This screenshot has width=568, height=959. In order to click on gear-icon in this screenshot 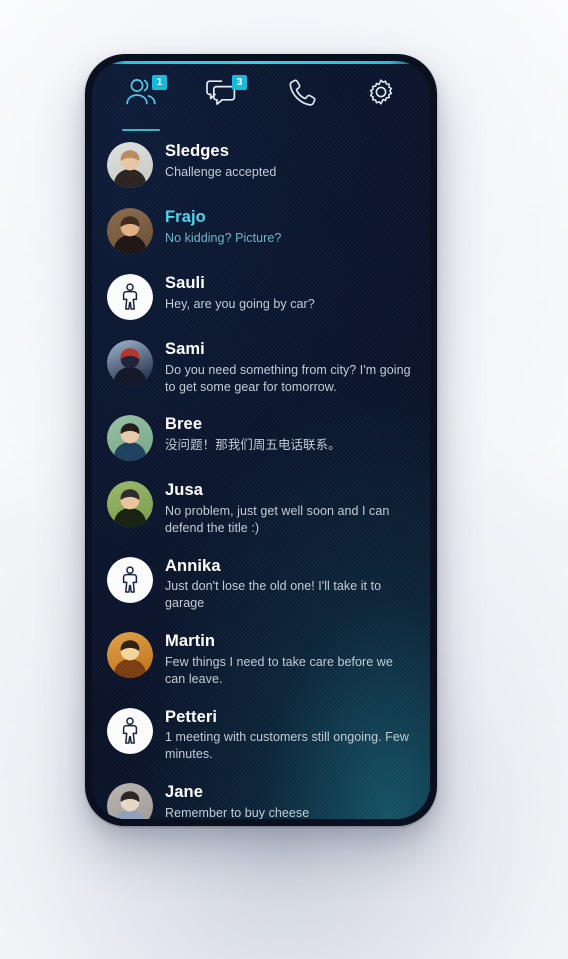, I will do `click(381, 92)`.